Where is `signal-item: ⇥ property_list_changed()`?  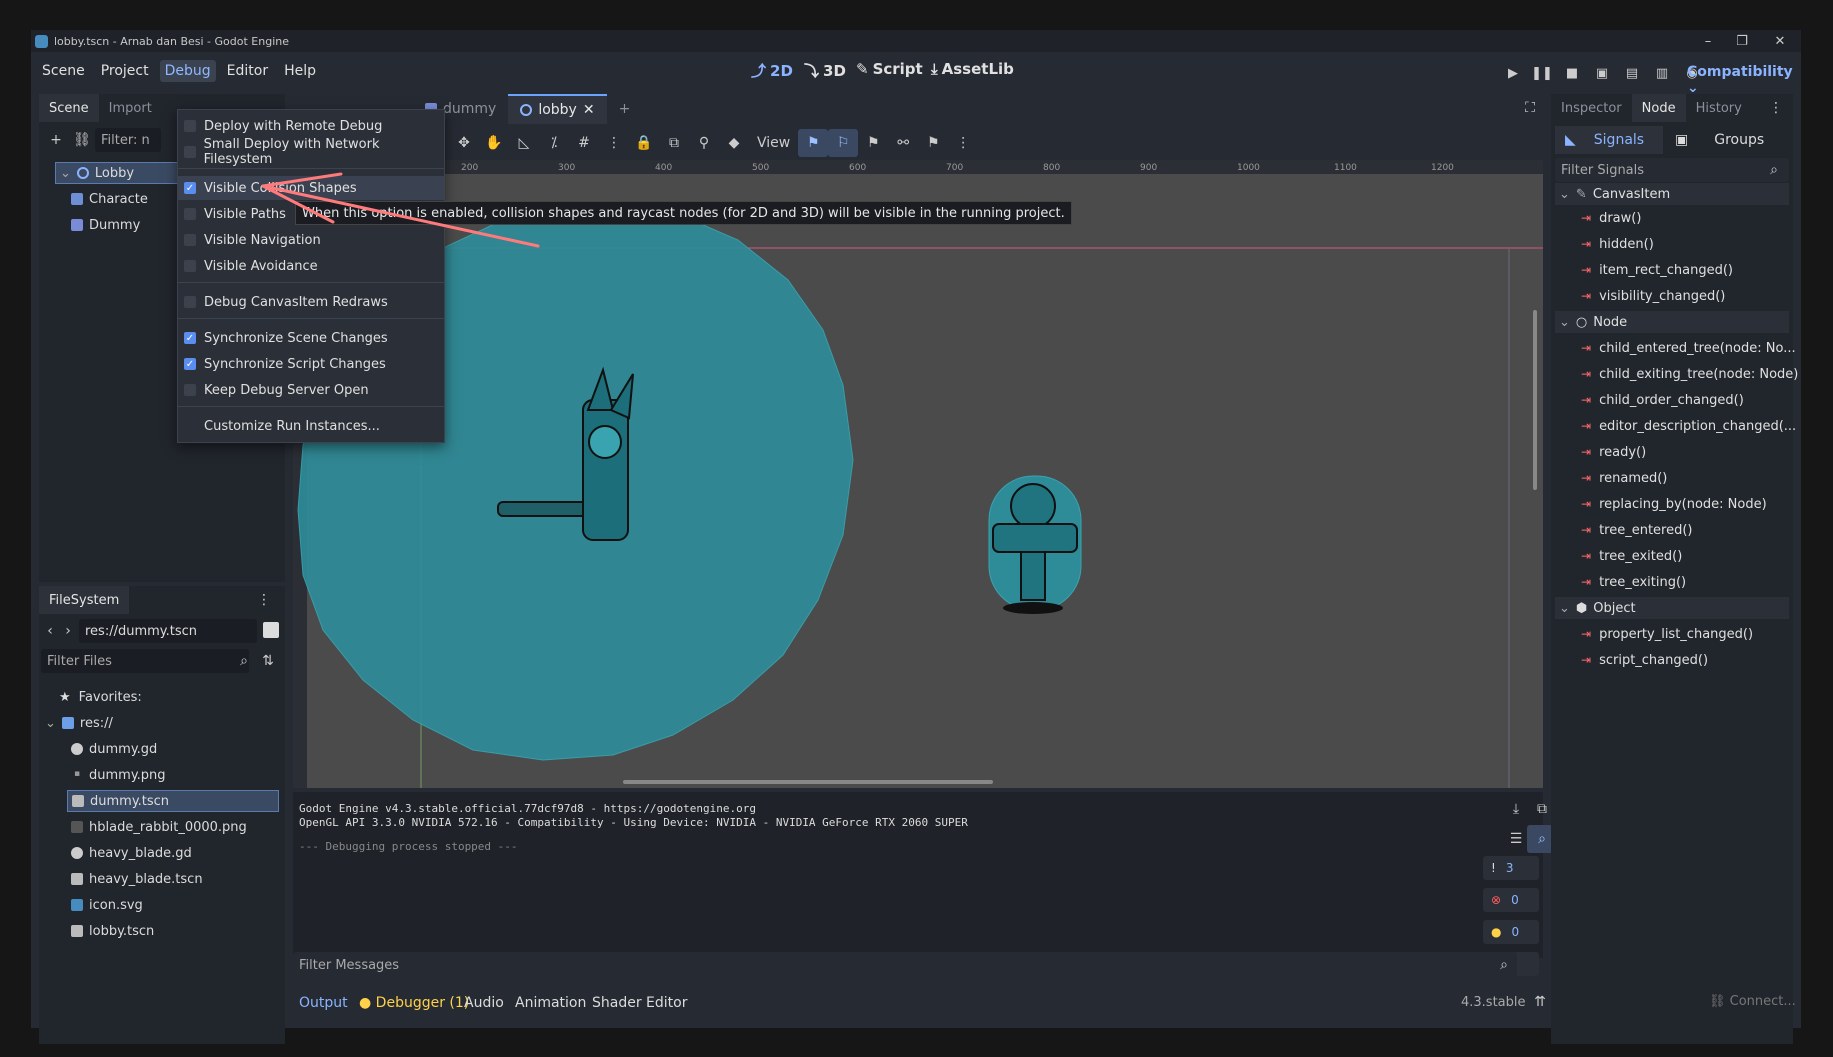 signal-item: ⇥ property_list_changed() is located at coordinates (1667, 634).